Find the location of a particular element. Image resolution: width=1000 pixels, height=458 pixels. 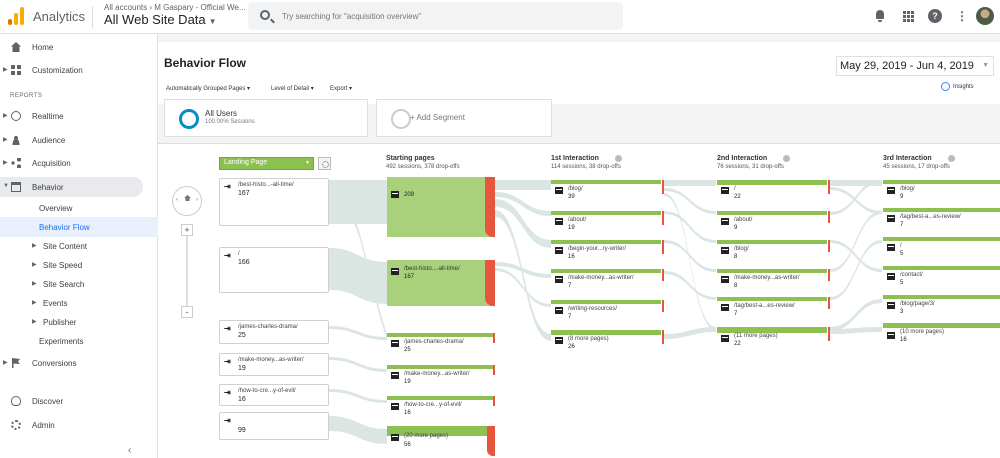

sidebar-item-experiments: Experiments is located at coordinates (79, 341).